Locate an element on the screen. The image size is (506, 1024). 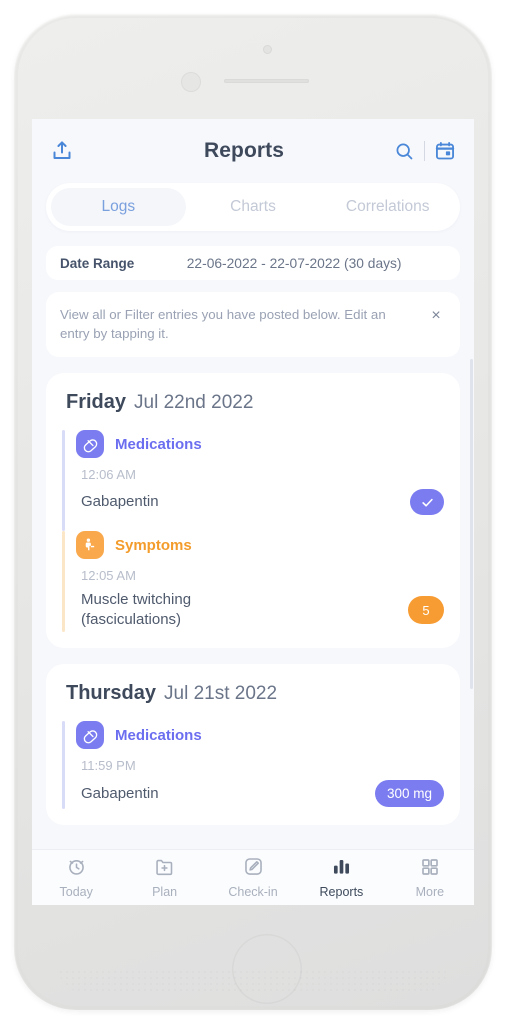
day-heading: Thursday Jul 21st 2022 is located at coordinates (253, 693).